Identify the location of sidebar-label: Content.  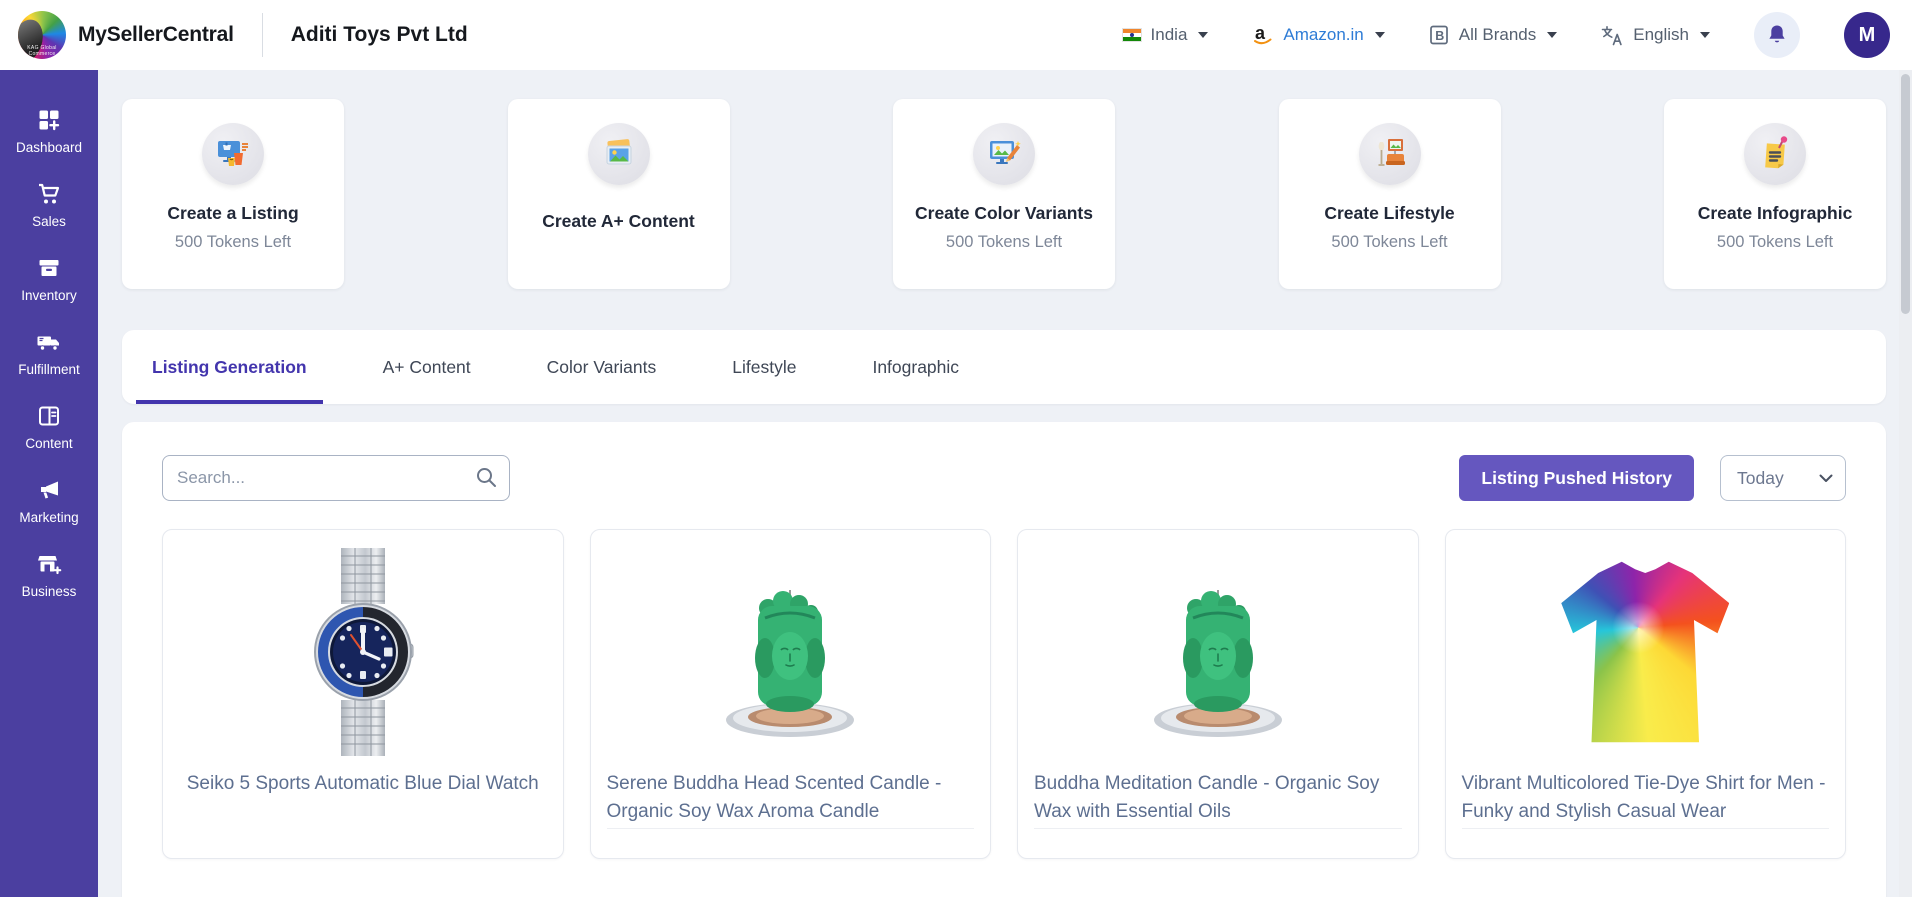
(49, 443).